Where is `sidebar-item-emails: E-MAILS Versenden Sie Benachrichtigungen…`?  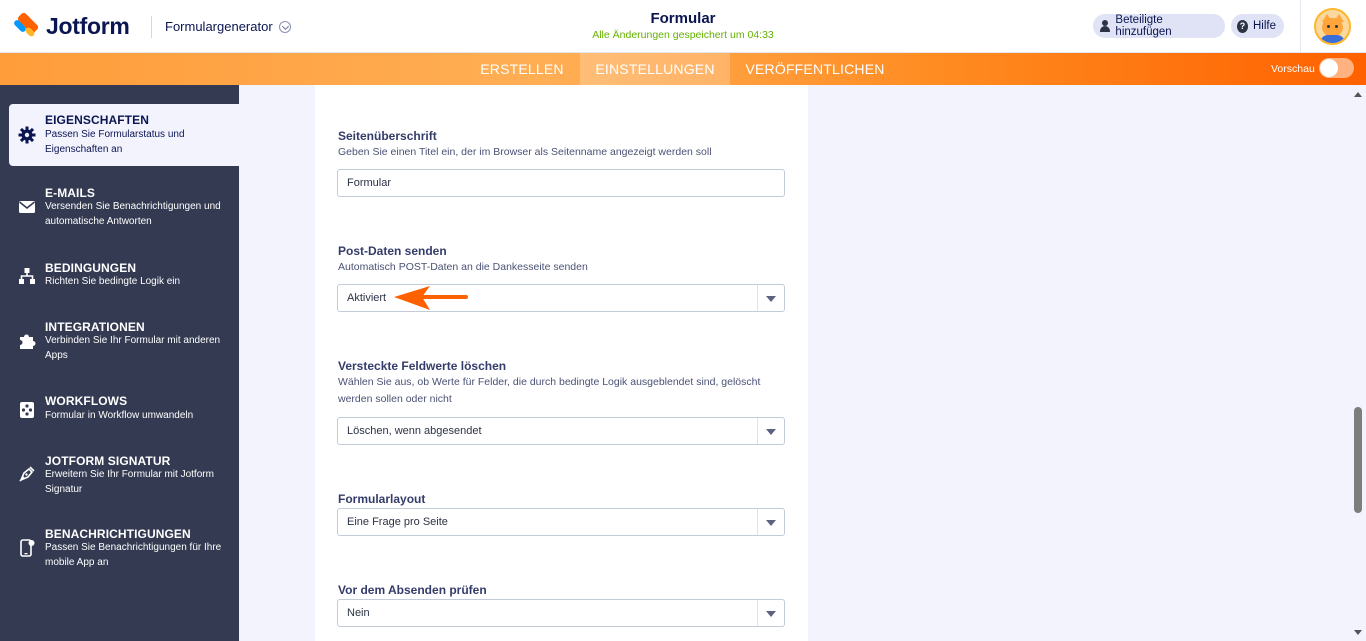
sidebar-item-emails: E-MAILS Versenden Sie Benachrichtigungen… is located at coordinates (119, 209).